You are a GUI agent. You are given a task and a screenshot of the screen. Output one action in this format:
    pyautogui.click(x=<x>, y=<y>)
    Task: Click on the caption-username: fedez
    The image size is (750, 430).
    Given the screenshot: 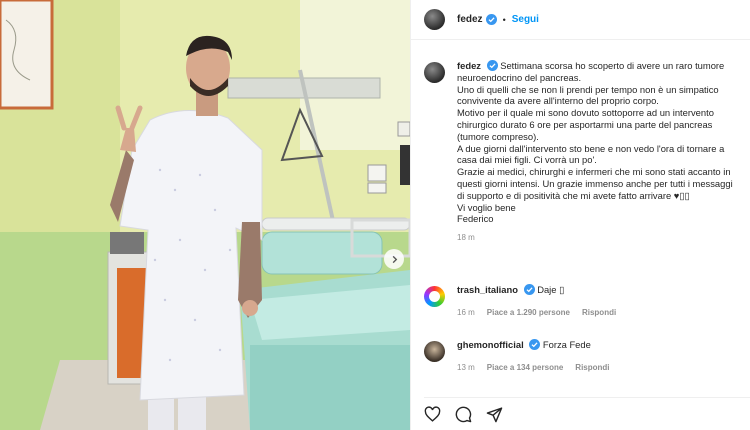 What is the action you would take?
    pyautogui.click(x=469, y=65)
    